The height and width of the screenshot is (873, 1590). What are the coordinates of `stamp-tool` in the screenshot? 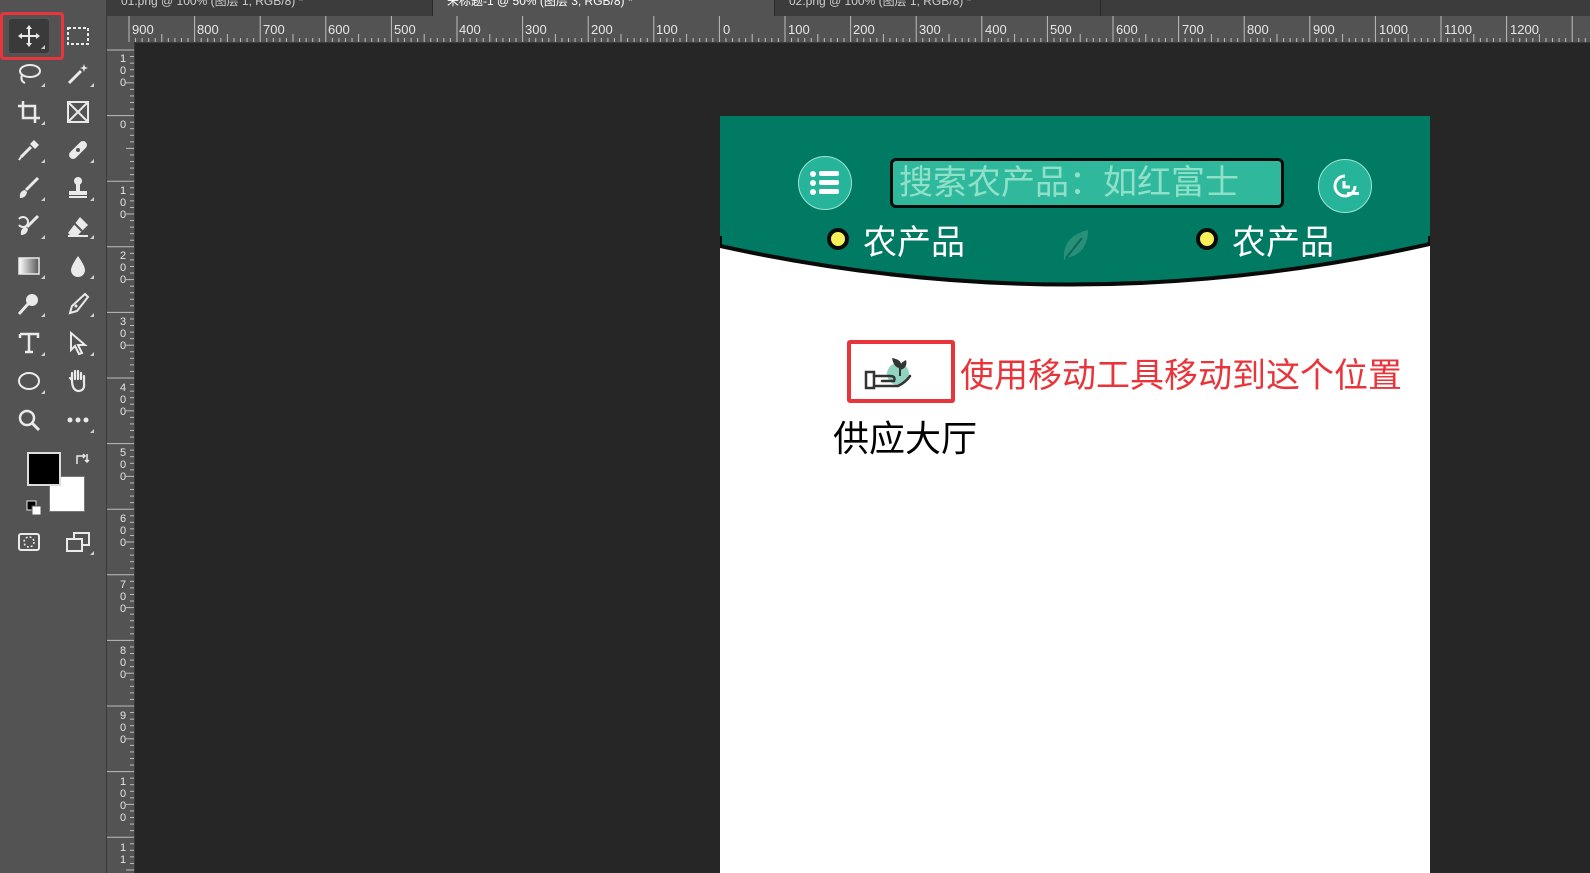 It's located at (78, 188).